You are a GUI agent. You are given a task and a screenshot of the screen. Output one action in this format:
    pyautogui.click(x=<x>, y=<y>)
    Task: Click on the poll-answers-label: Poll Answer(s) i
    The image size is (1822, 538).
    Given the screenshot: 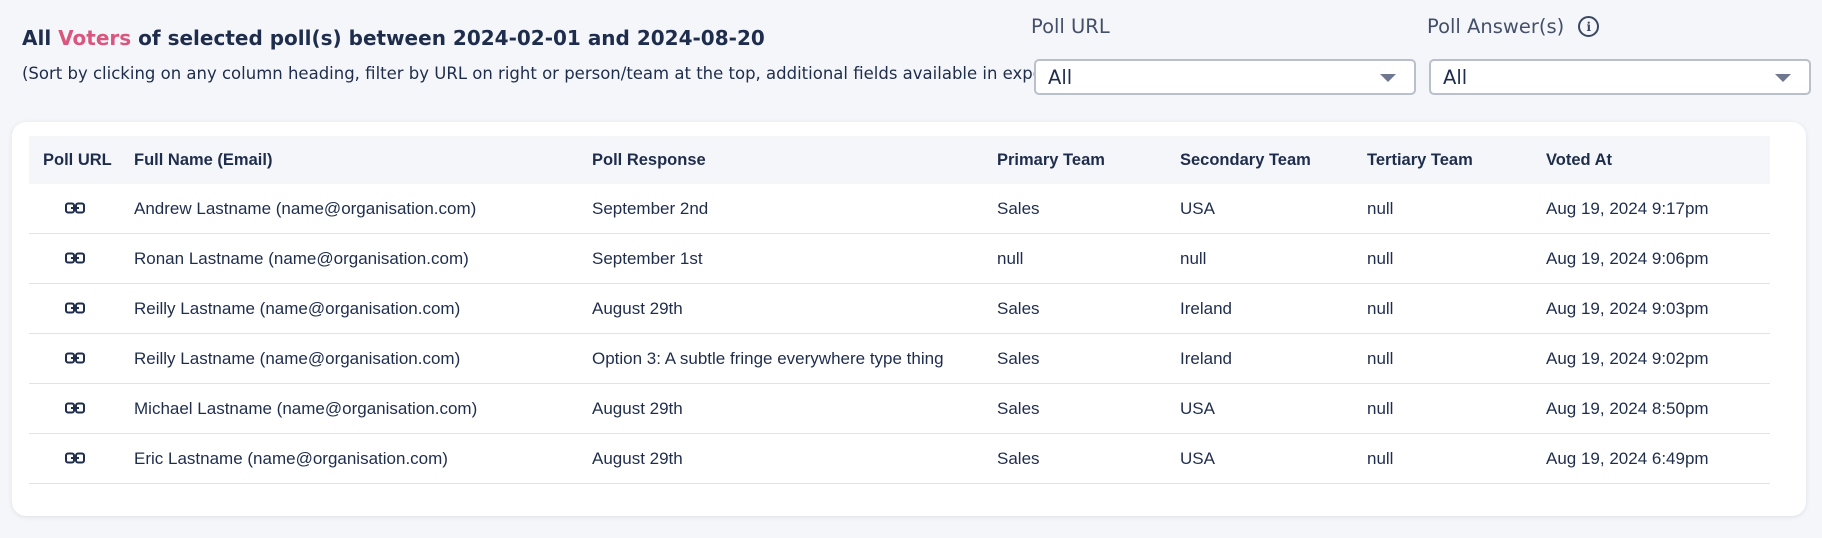 What is the action you would take?
    pyautogui.click(x=1513, y=26)
    